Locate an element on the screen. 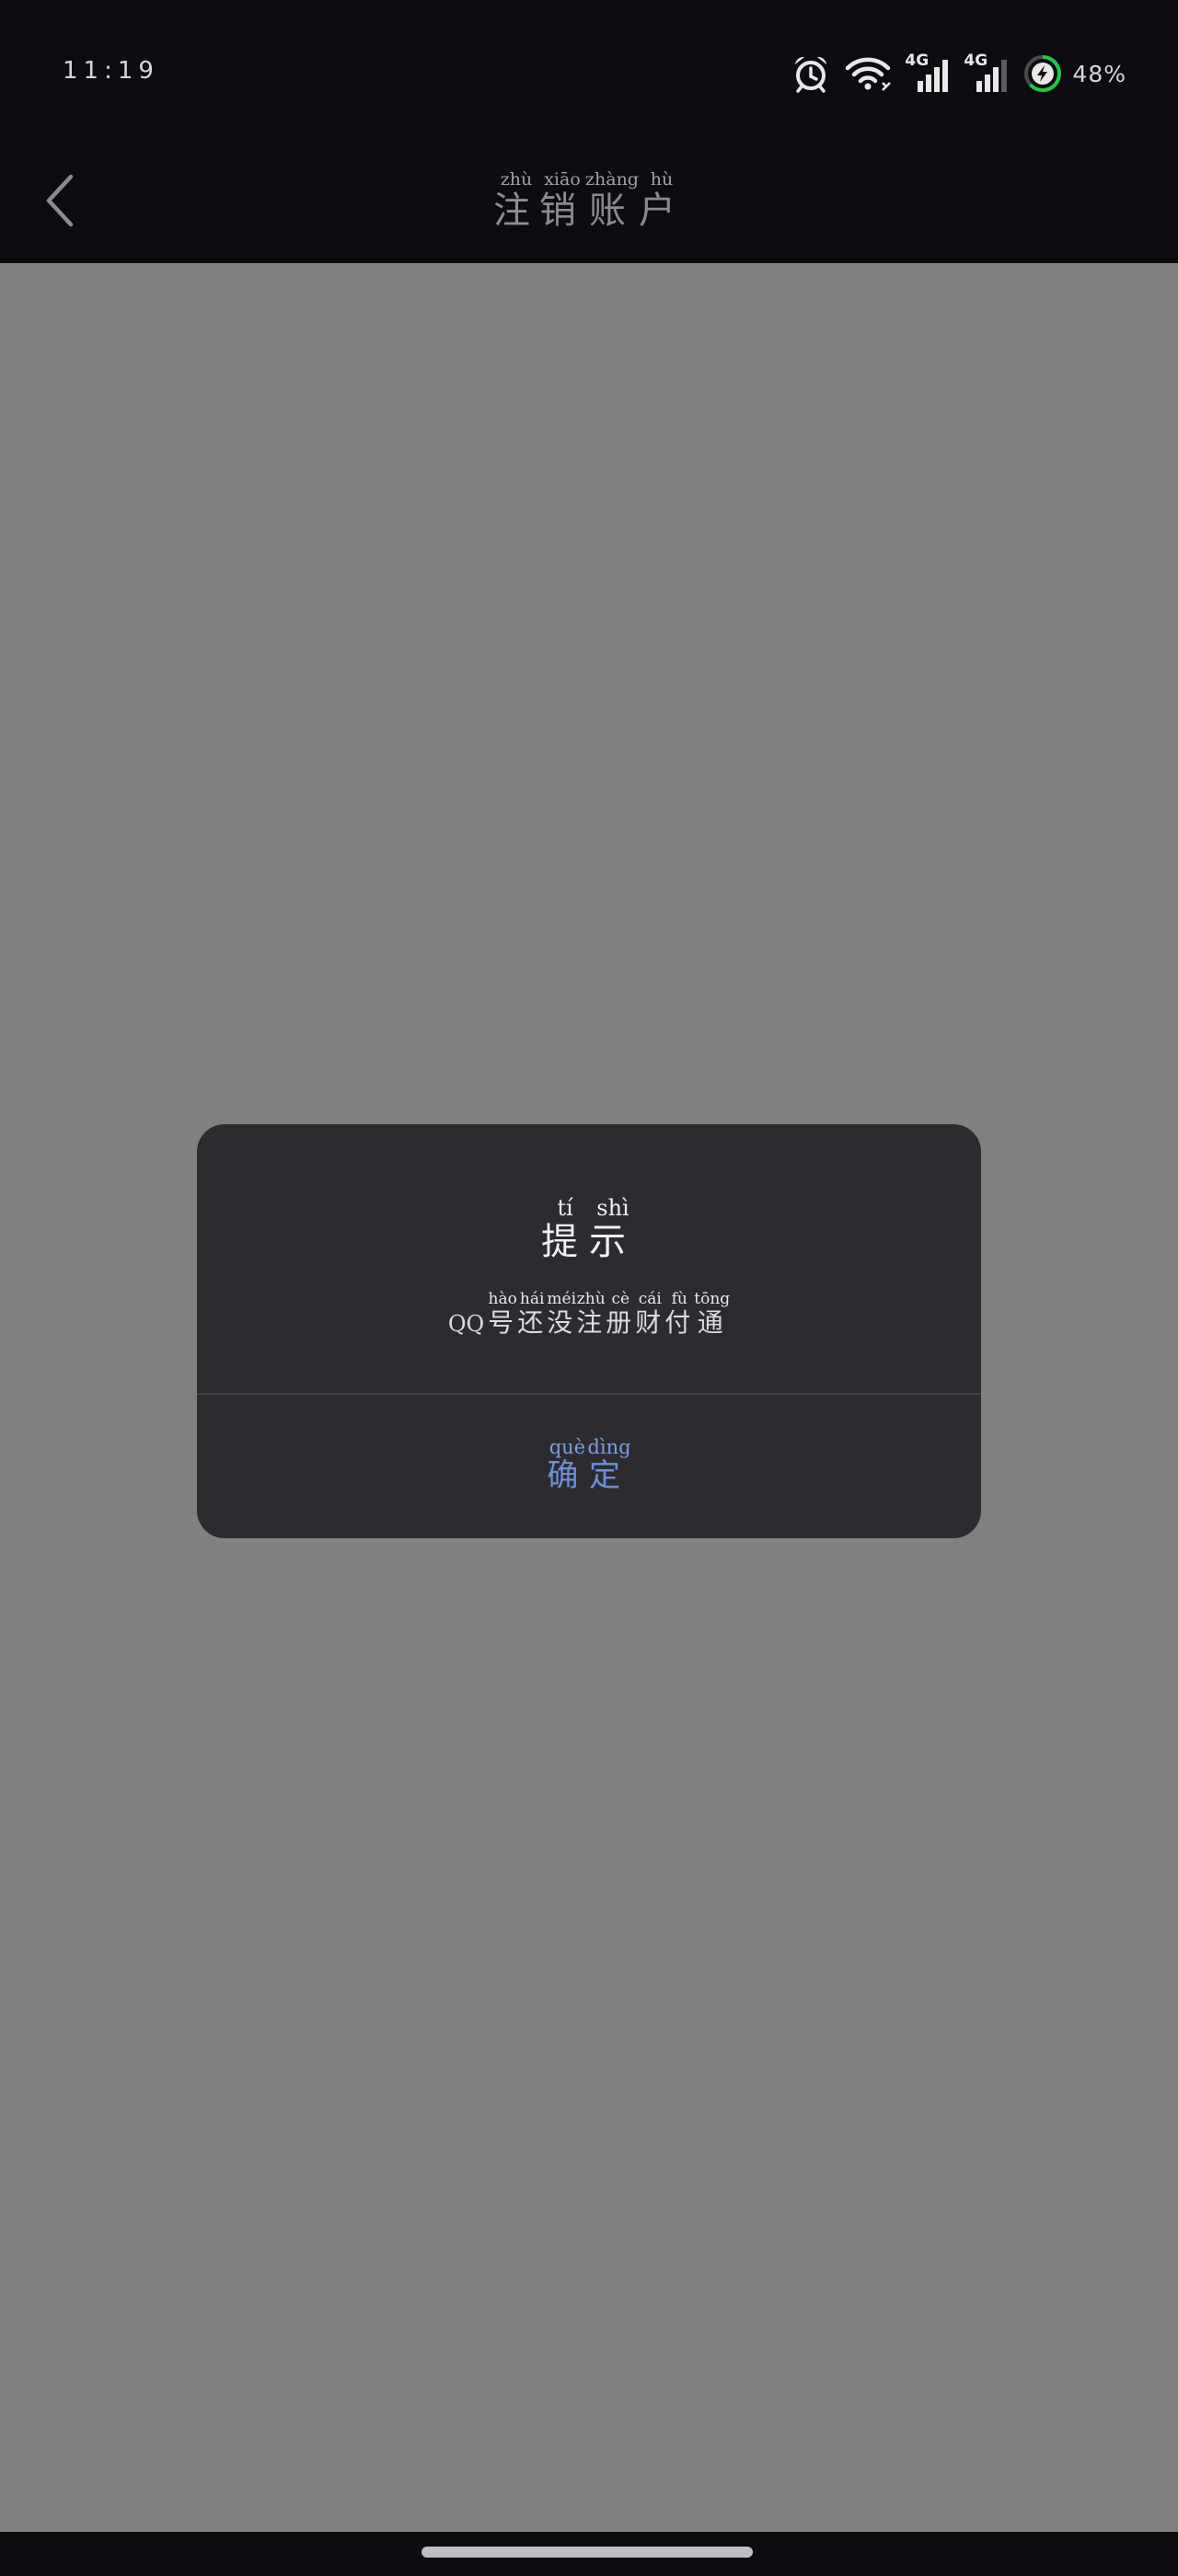  message-char: 付fù is located at coordinates (679, 1314).